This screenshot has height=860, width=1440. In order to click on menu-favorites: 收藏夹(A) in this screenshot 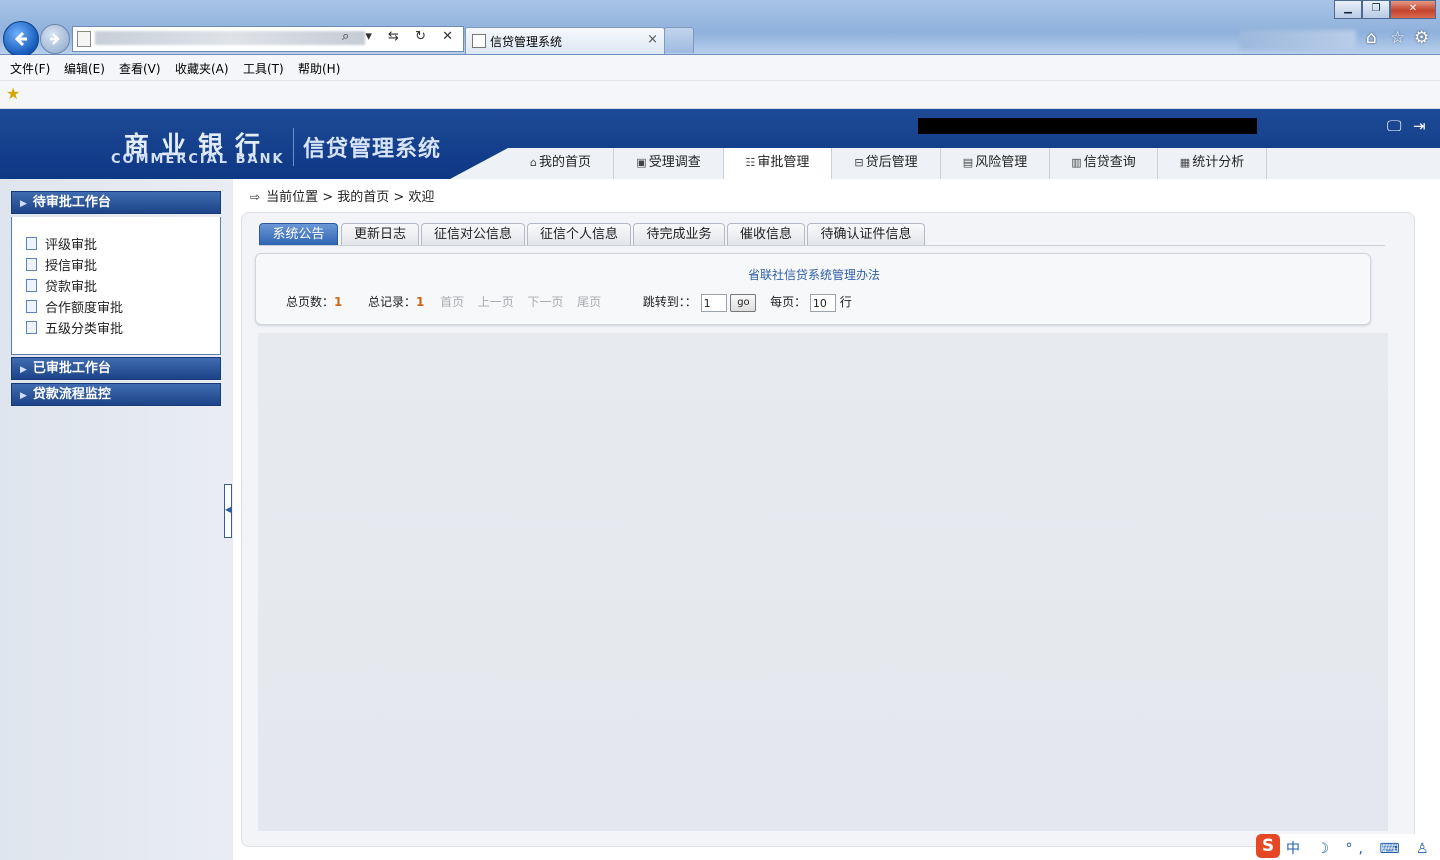, I will do `click(202, 68)`.